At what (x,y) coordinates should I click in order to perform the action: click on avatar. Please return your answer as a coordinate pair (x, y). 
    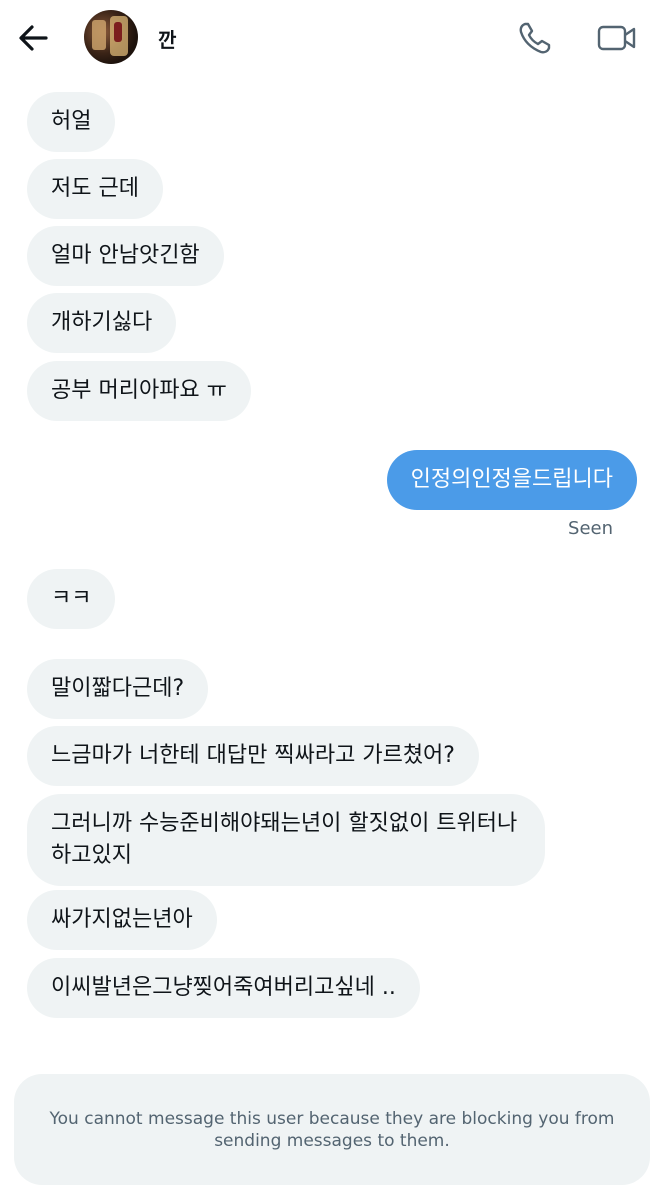
    Looking at the image, I should click on (111, 37).